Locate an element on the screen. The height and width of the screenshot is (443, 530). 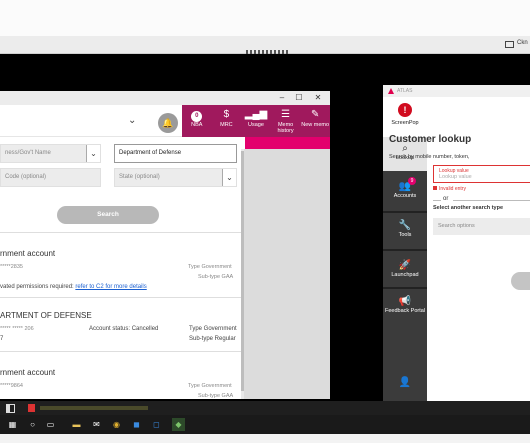
accent-strip is located at coordinates (287, 143).